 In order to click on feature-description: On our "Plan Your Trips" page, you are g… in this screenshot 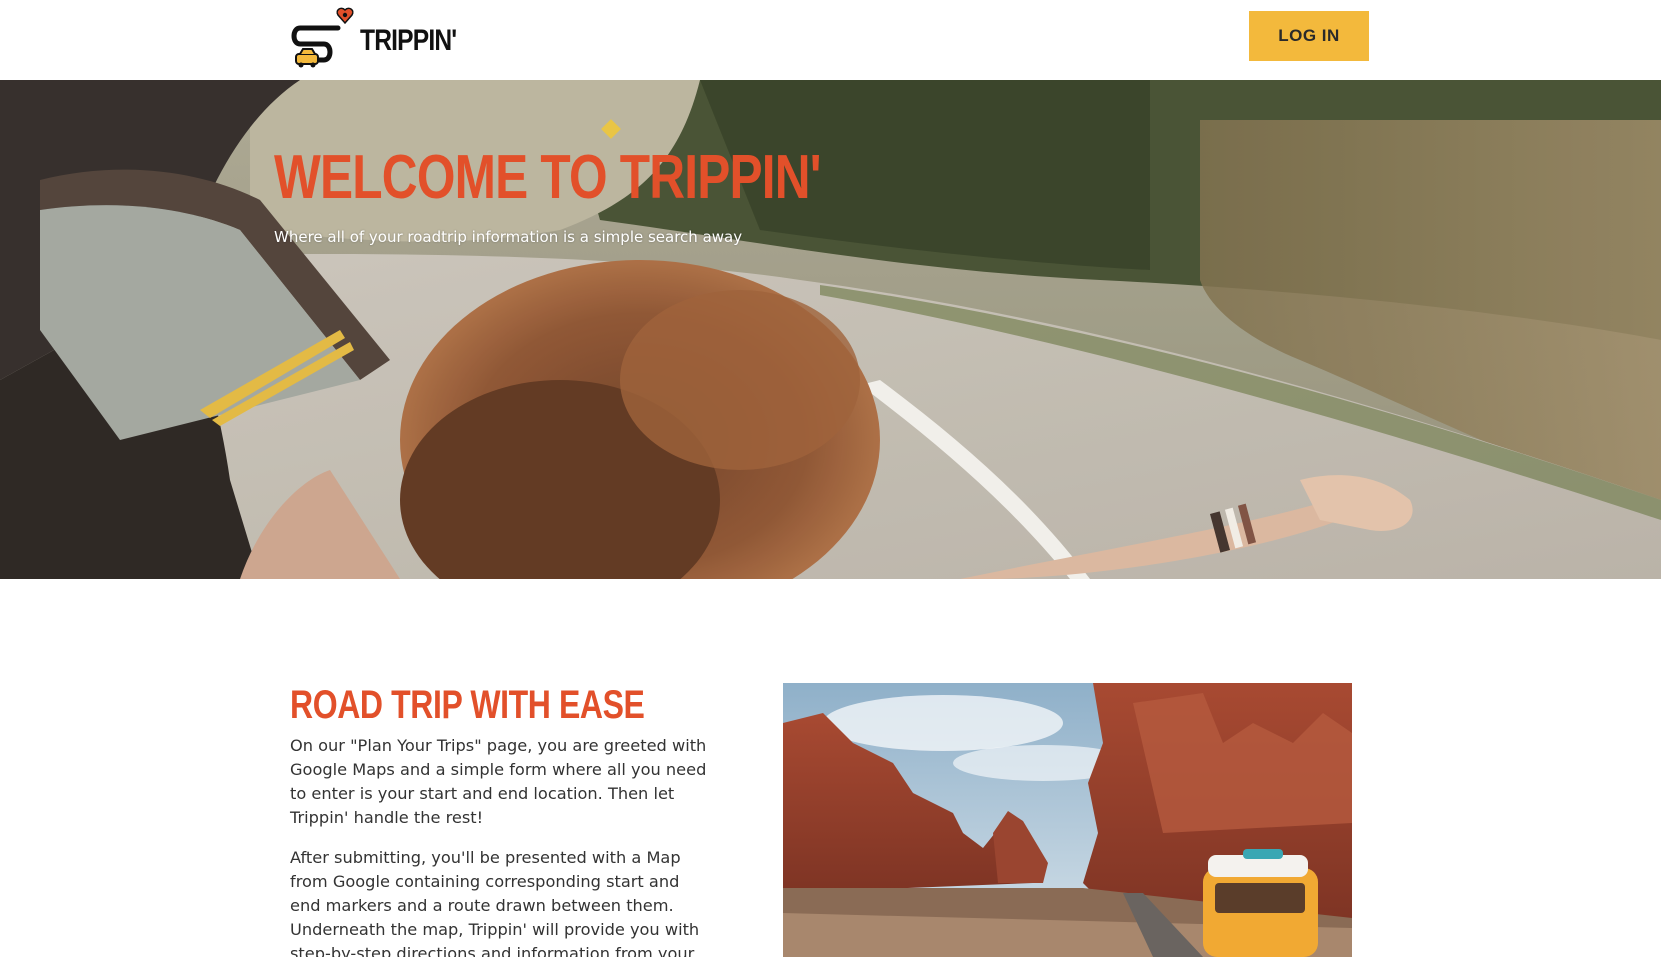, I will do `click(500, 845)`.